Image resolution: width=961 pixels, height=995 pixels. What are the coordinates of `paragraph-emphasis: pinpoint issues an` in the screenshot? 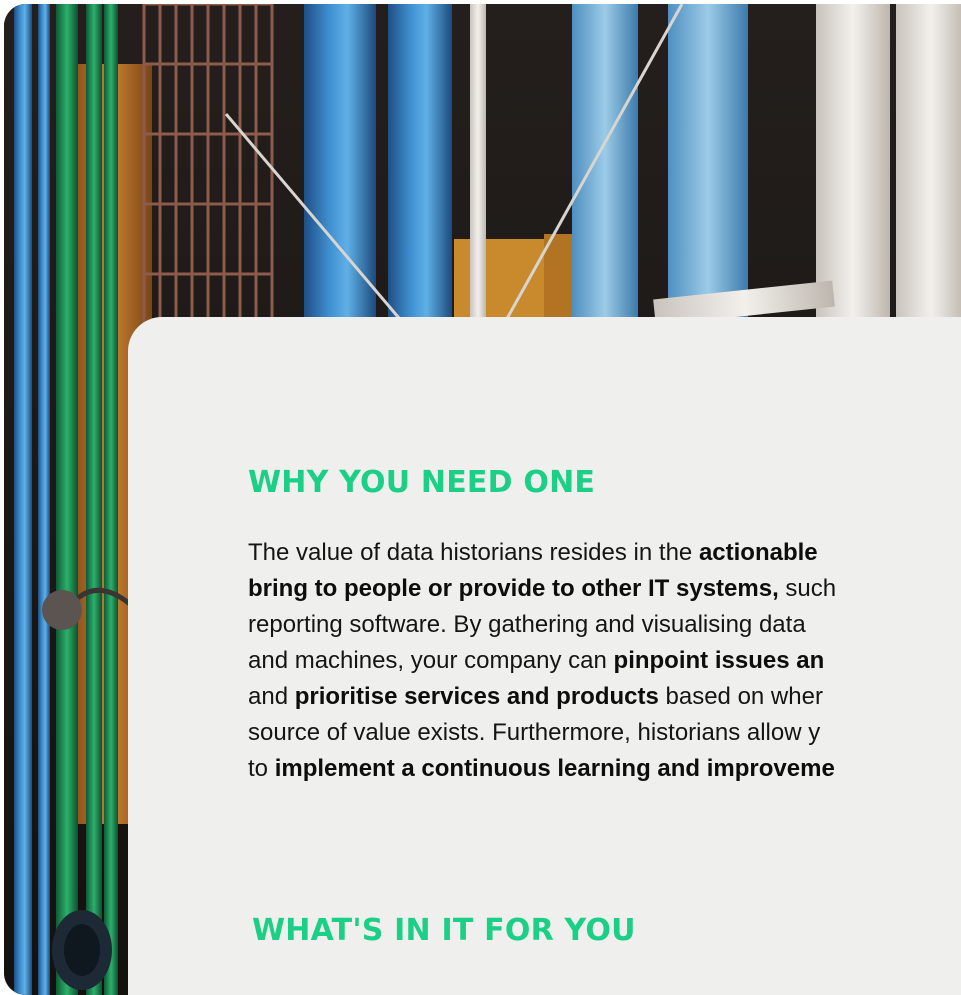 It's located at (719, 660).